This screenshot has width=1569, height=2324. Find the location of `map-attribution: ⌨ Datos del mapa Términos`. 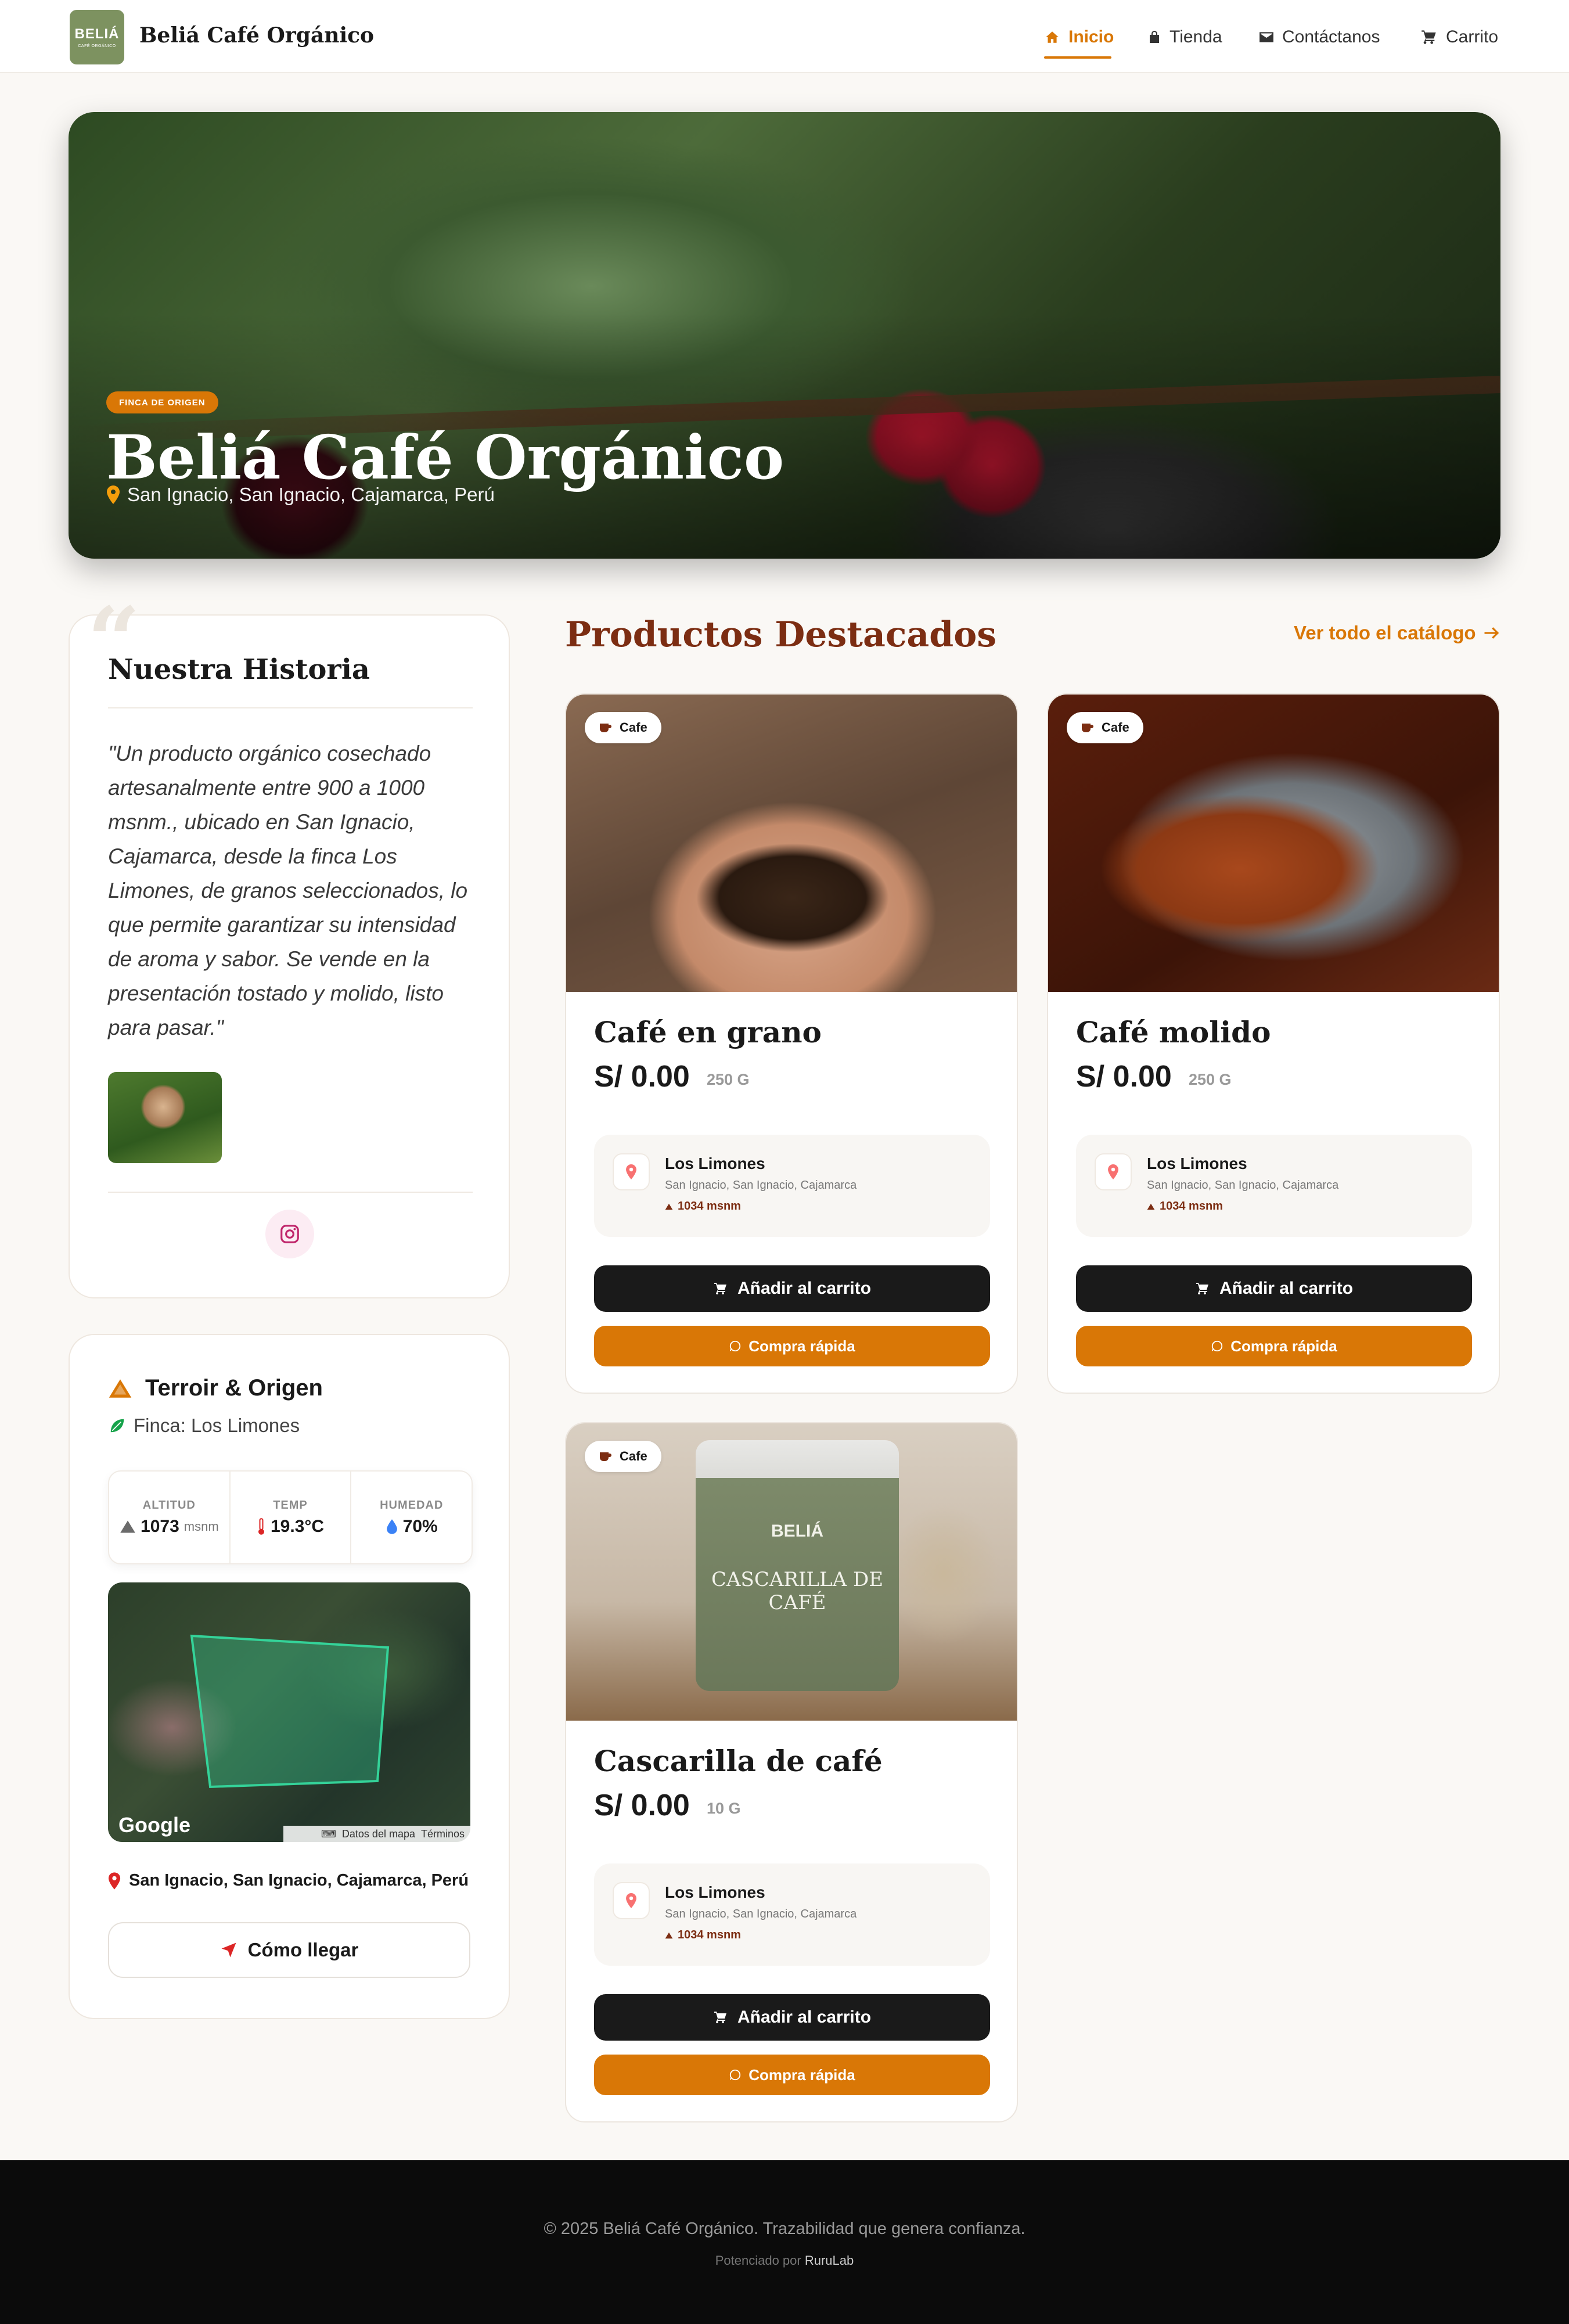

map-attribution: ⌨ Datos del mapa Términos is located at coordinates (376, 1834).